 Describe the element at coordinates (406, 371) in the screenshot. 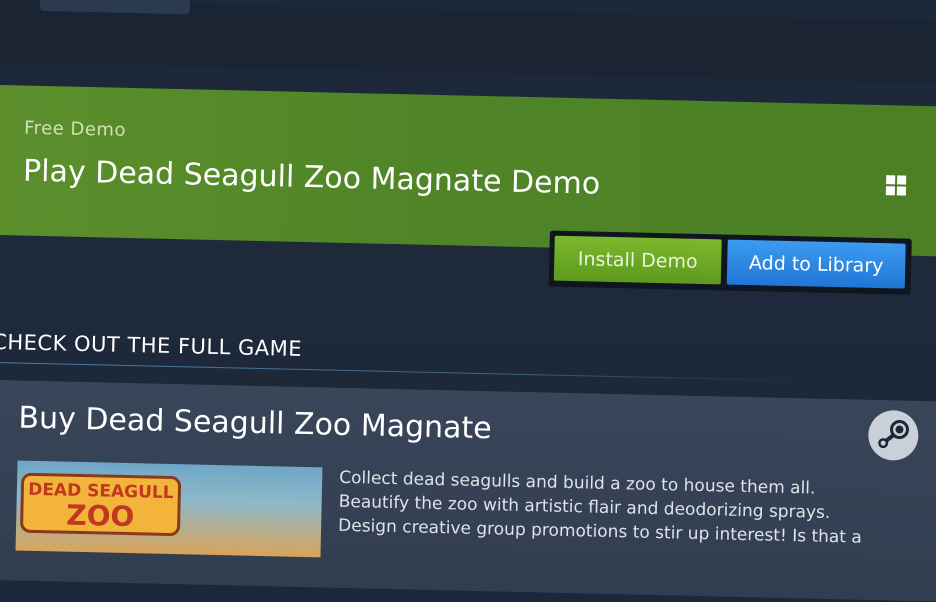

I see `section-divider` at that location.